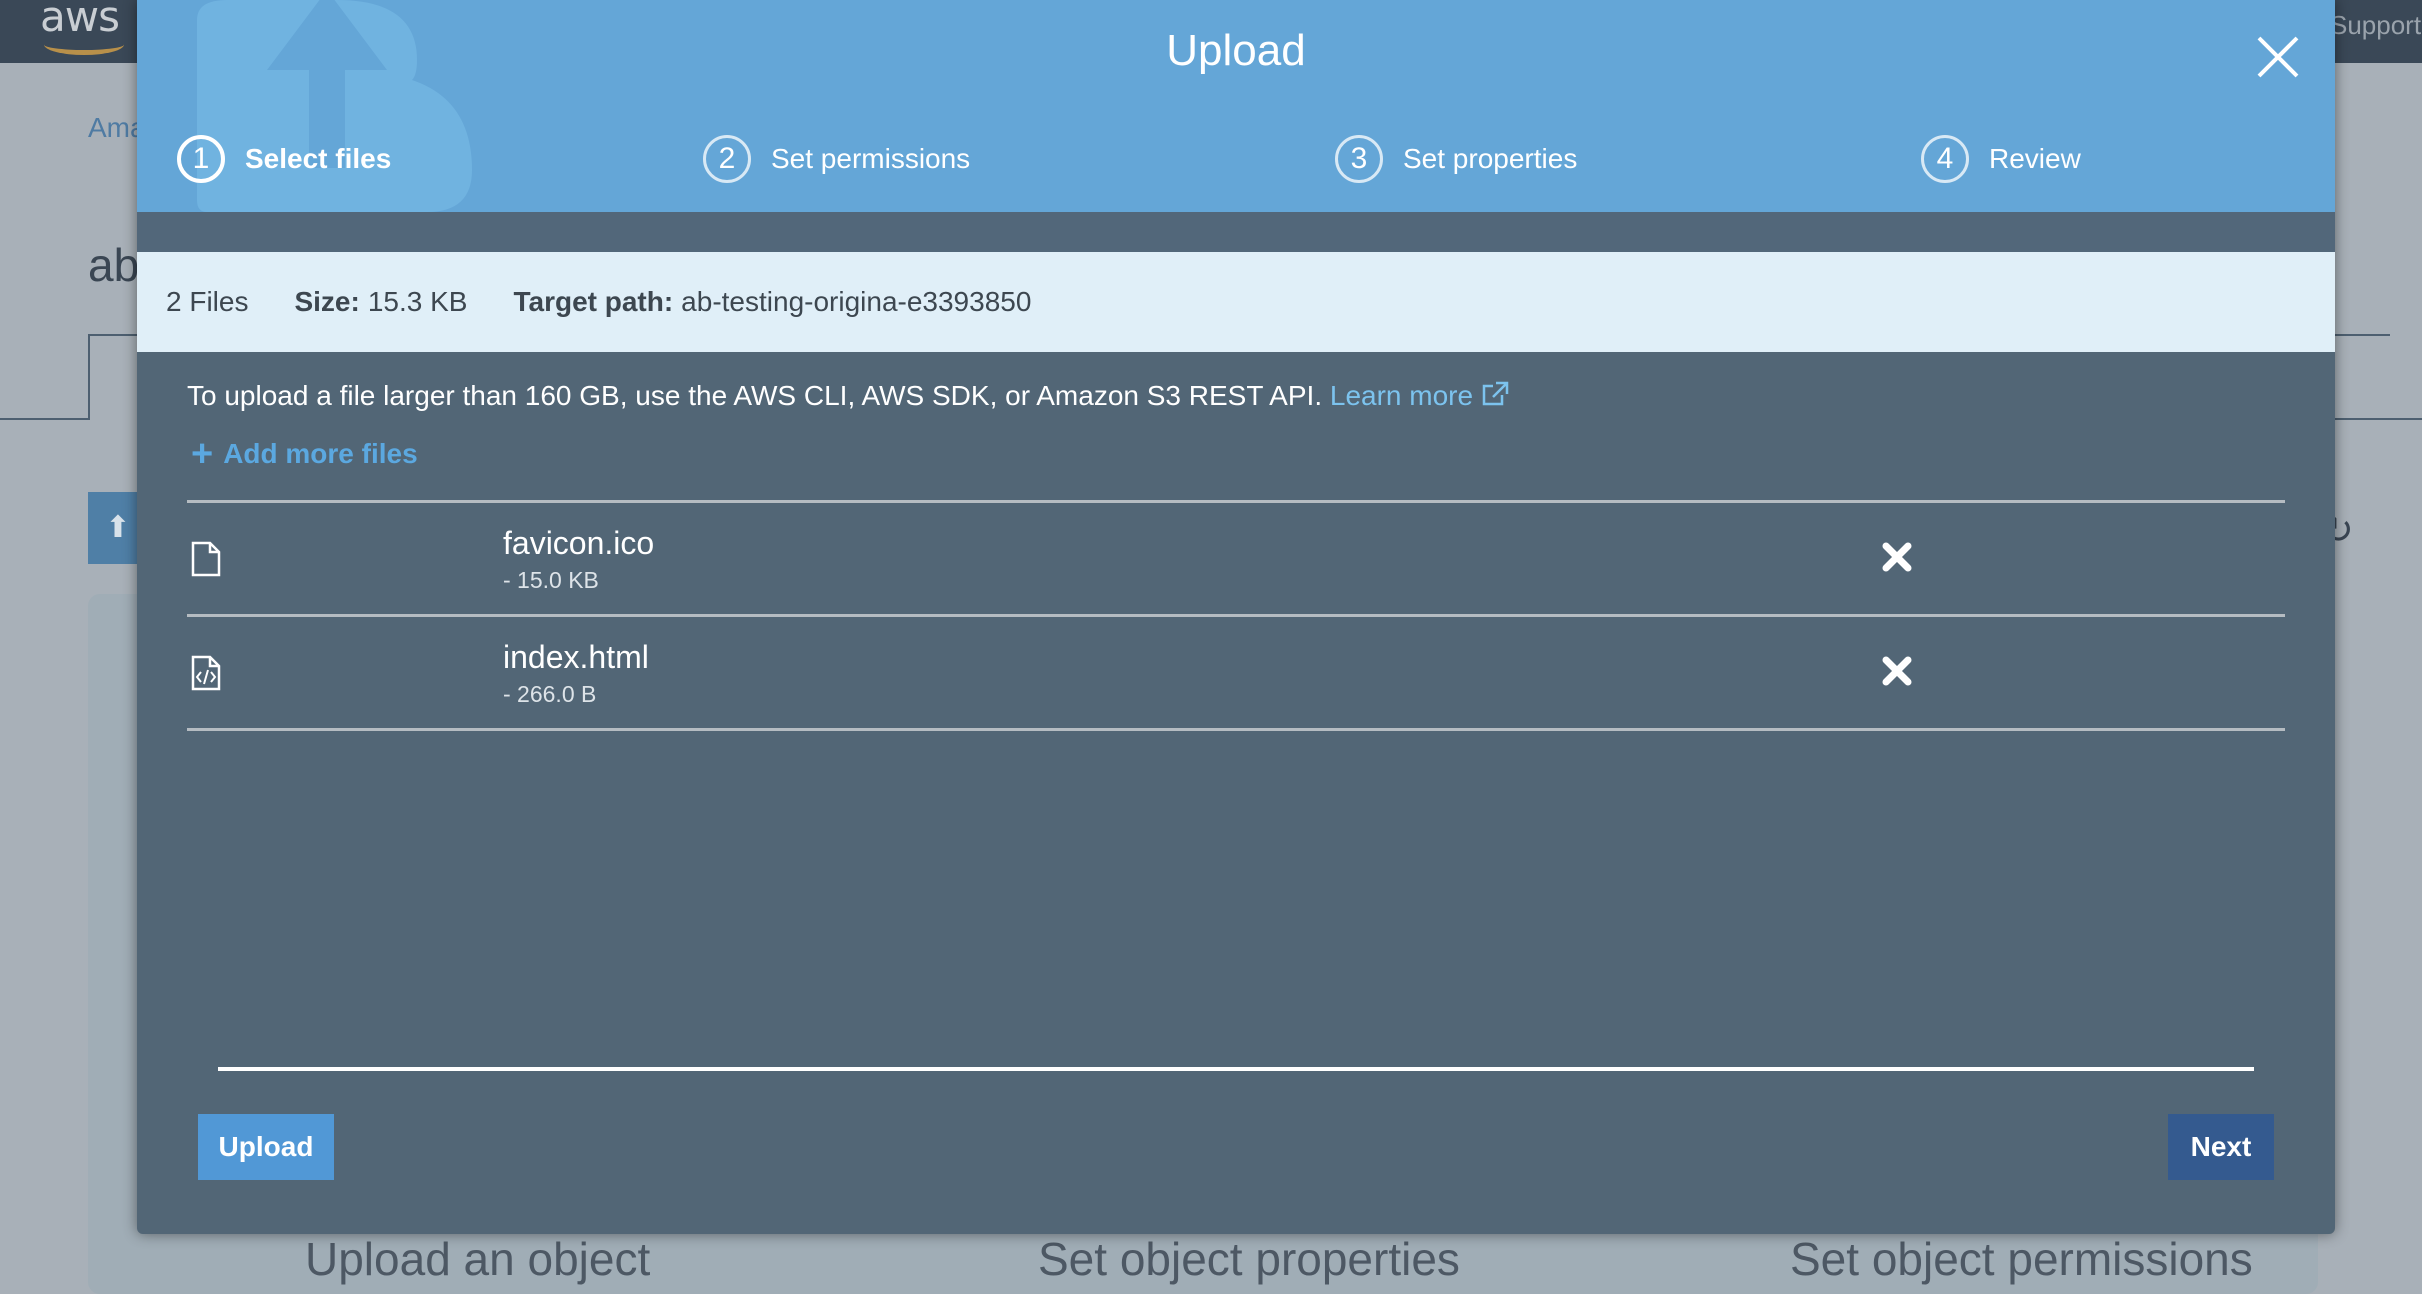 Image resolution: width=2422 pixels, height=1294 pixels. What do you see at coordinates (478, 1259) in the screenshot?
I see `background-heading: Upload an object` at bounding box center [478, 1259].